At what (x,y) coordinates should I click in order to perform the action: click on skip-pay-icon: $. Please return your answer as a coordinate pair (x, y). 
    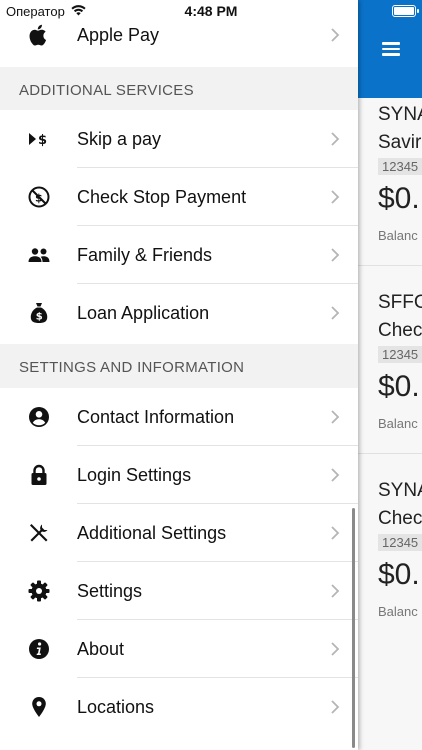
    Looking at the image, I should click on (39, 139).